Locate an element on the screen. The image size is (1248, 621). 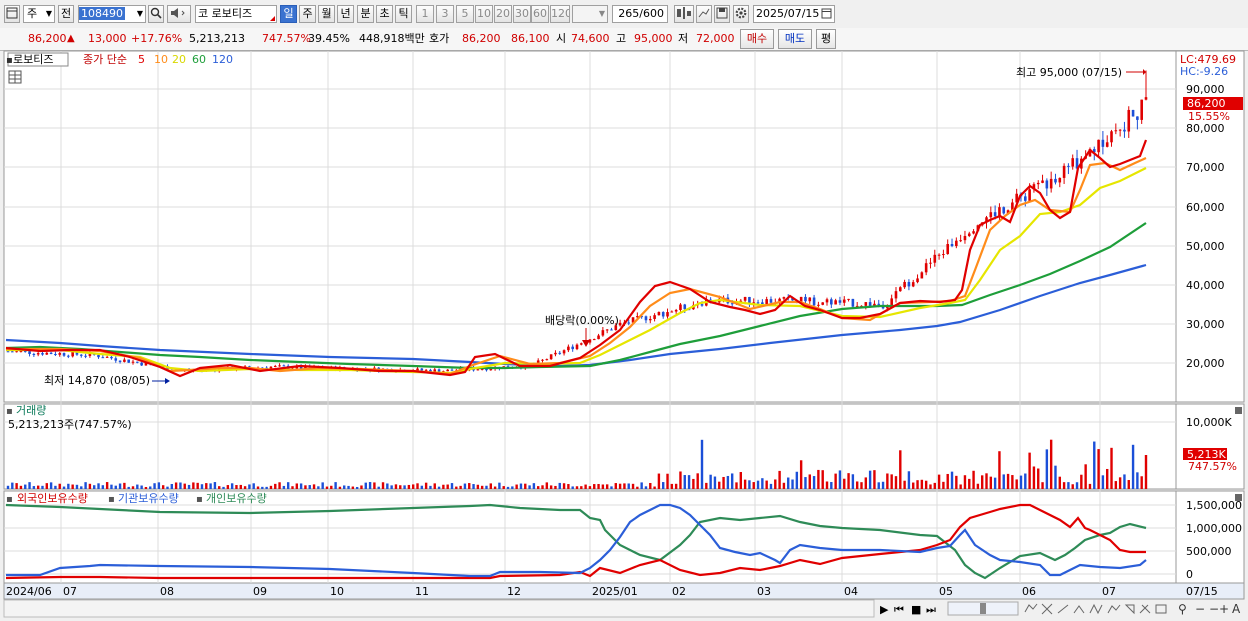
search-icon is located at coordinates (156, 14).